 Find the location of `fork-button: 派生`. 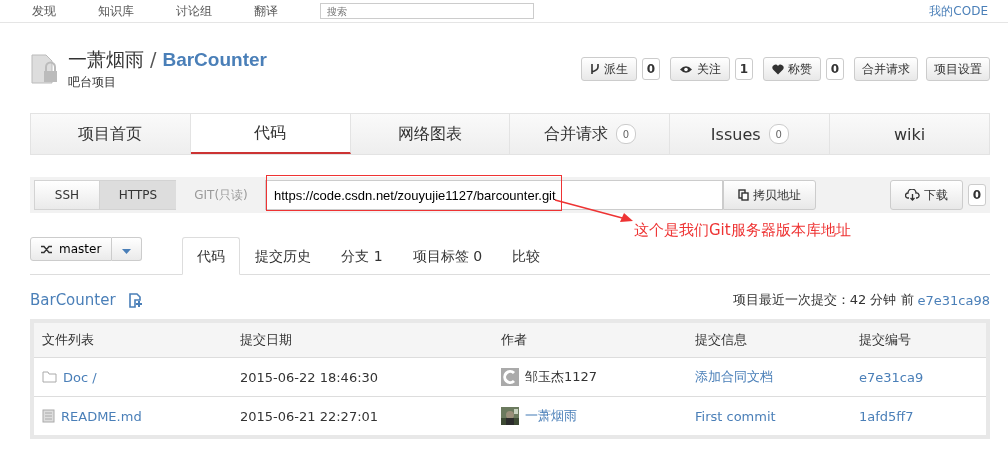

fork-button: 派生 is located at coordinates (609, 69).